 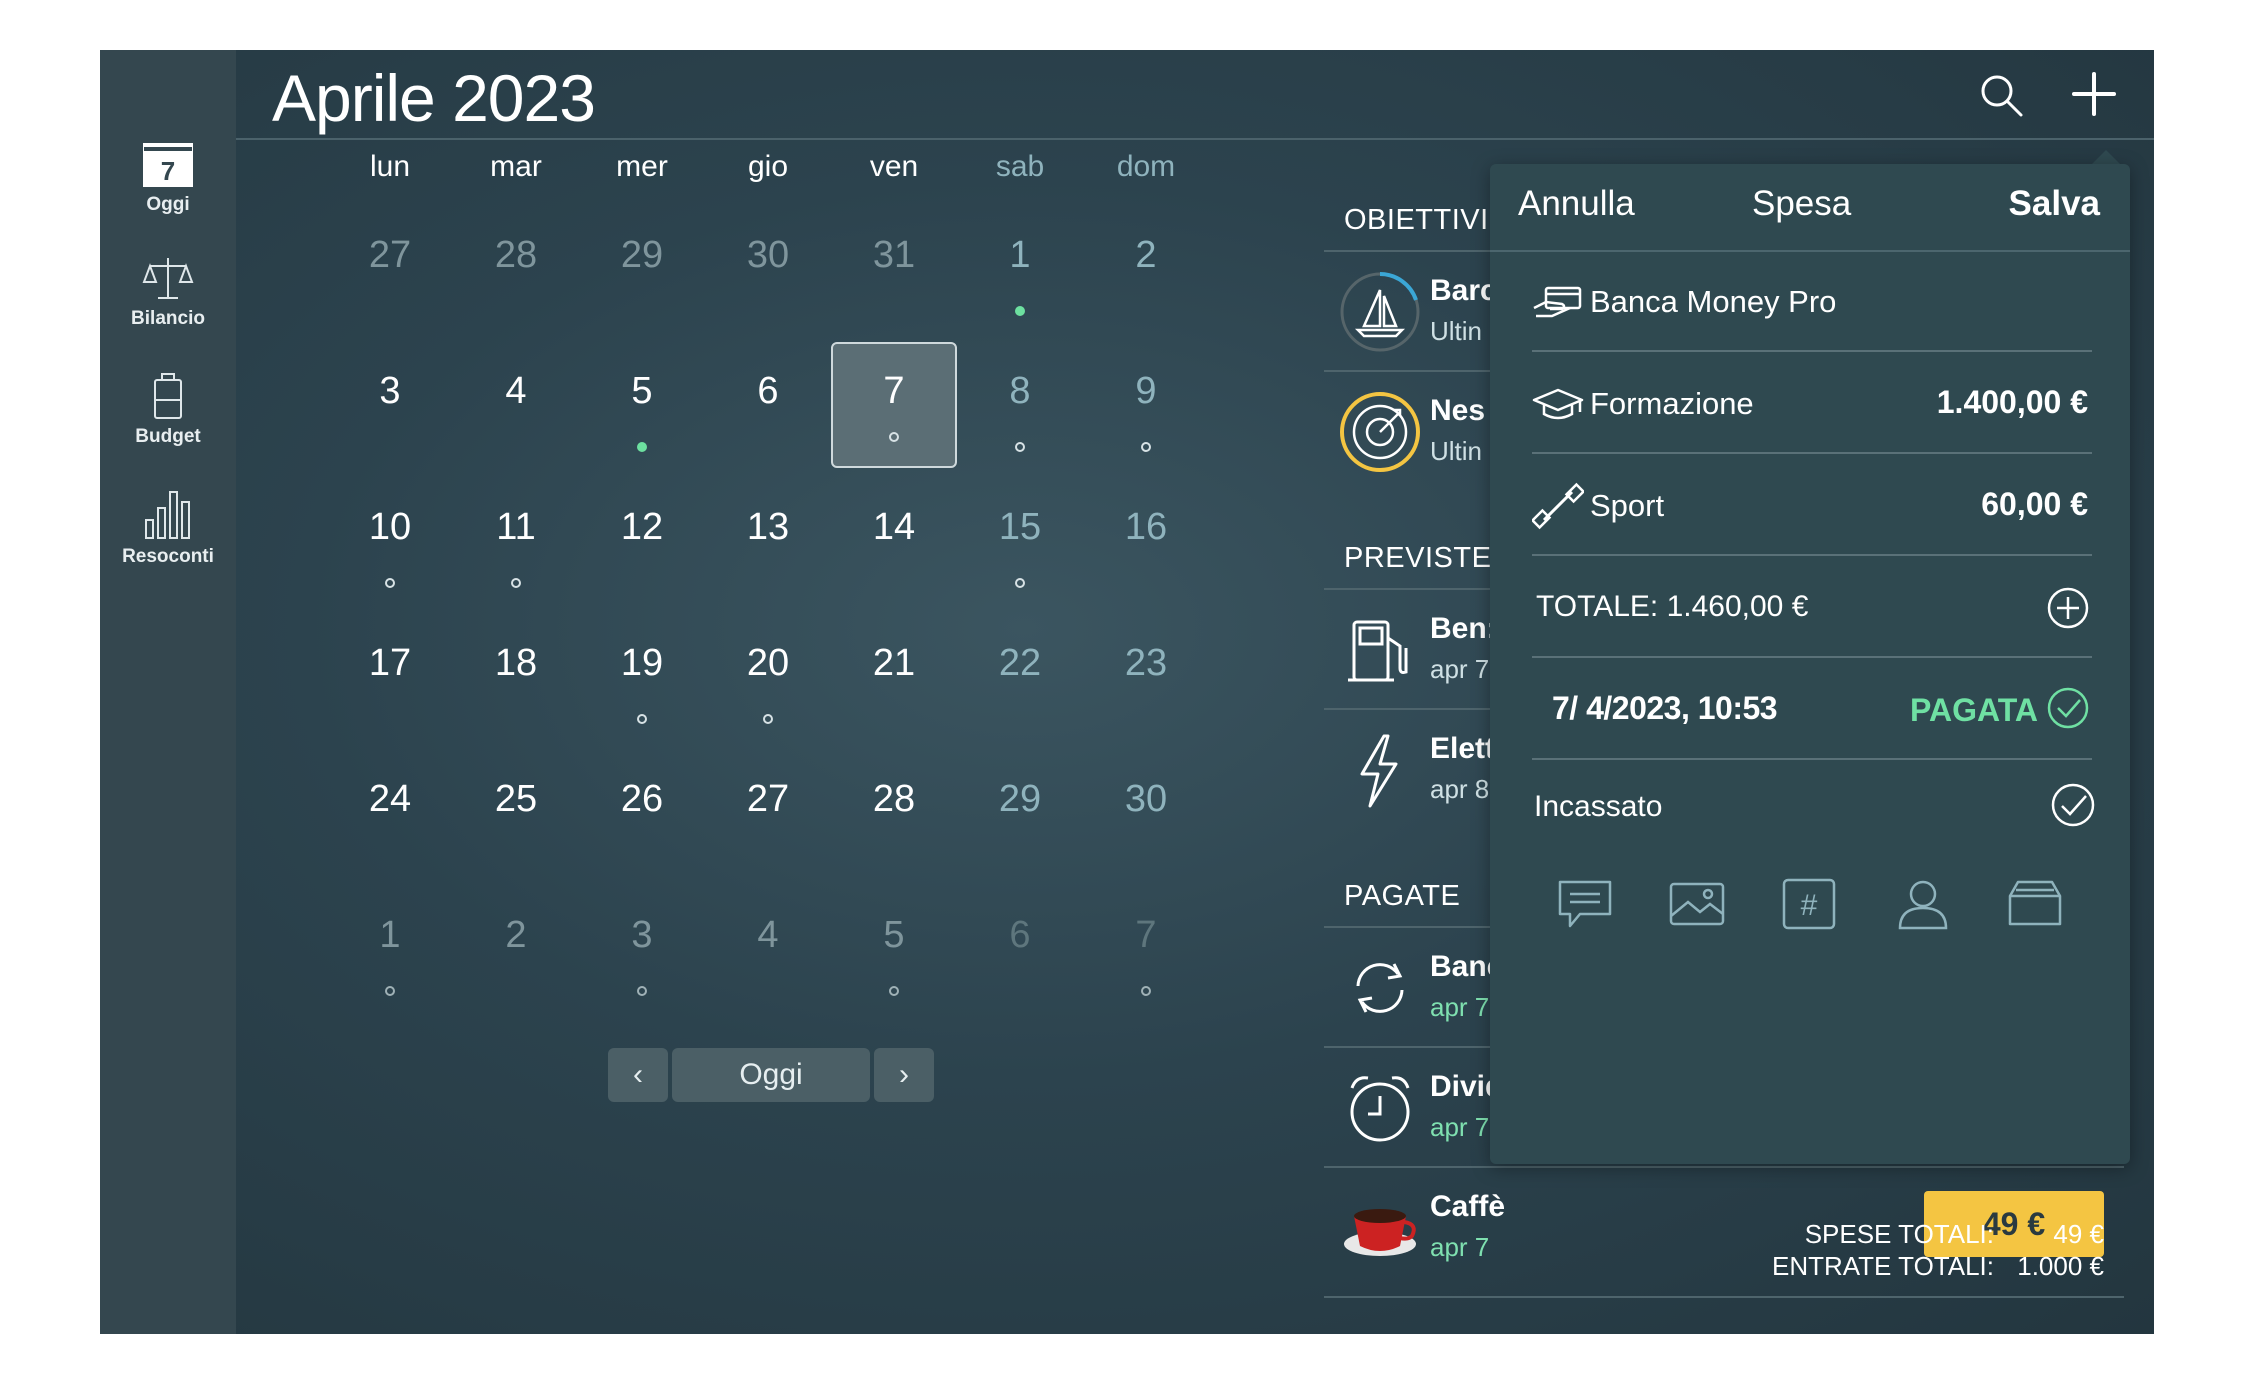 What do you see at coordinates (1558, 404) in the screenshot?
I see `graduation-cap-icon` at bounding box center [1558, 404].